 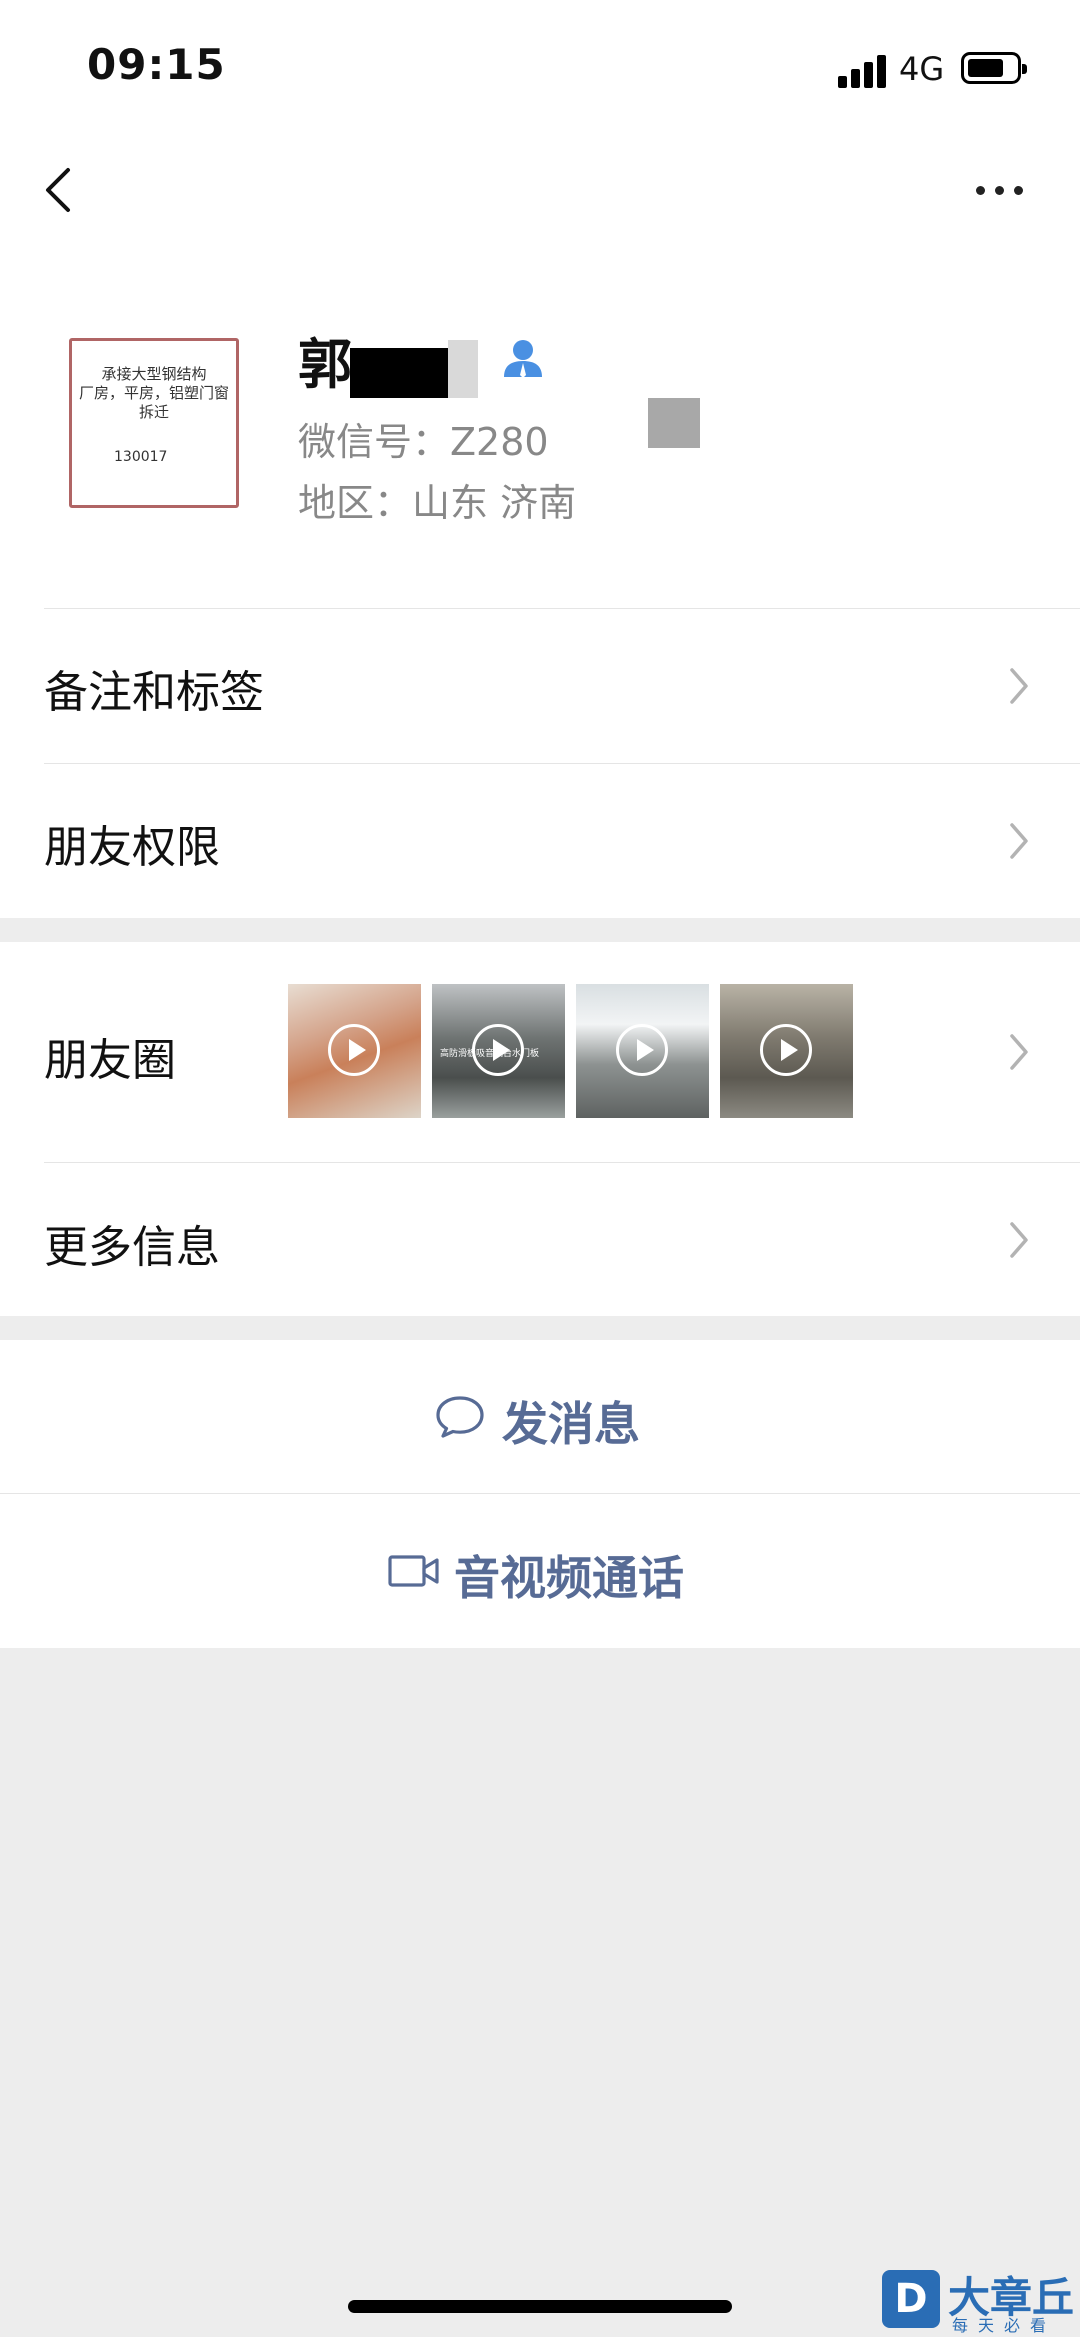 What do you see at coordinates (911, 2299) in the screenshot?
I see `watermark-logo: D` at bounding box center [911, 2299].